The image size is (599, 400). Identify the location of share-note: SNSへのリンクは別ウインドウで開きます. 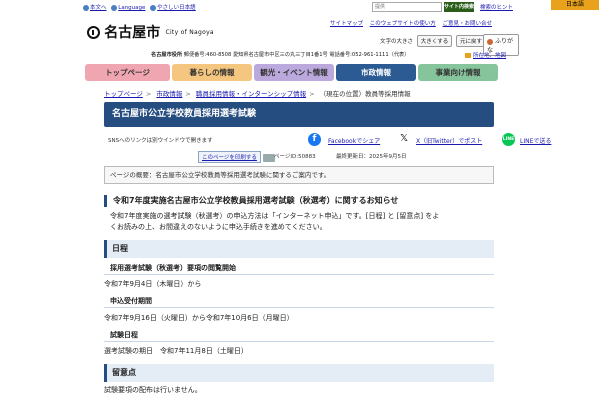
(160, 141).